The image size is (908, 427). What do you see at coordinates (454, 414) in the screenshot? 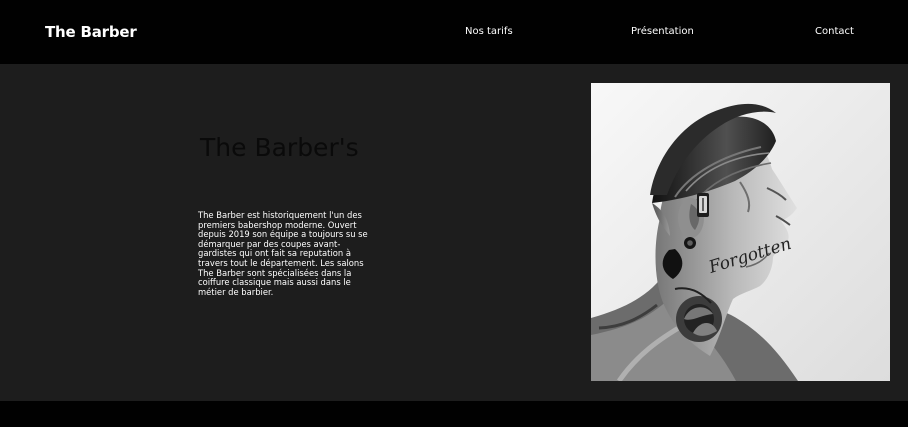
I see `footer-bar` at bounding box center [454, 414].